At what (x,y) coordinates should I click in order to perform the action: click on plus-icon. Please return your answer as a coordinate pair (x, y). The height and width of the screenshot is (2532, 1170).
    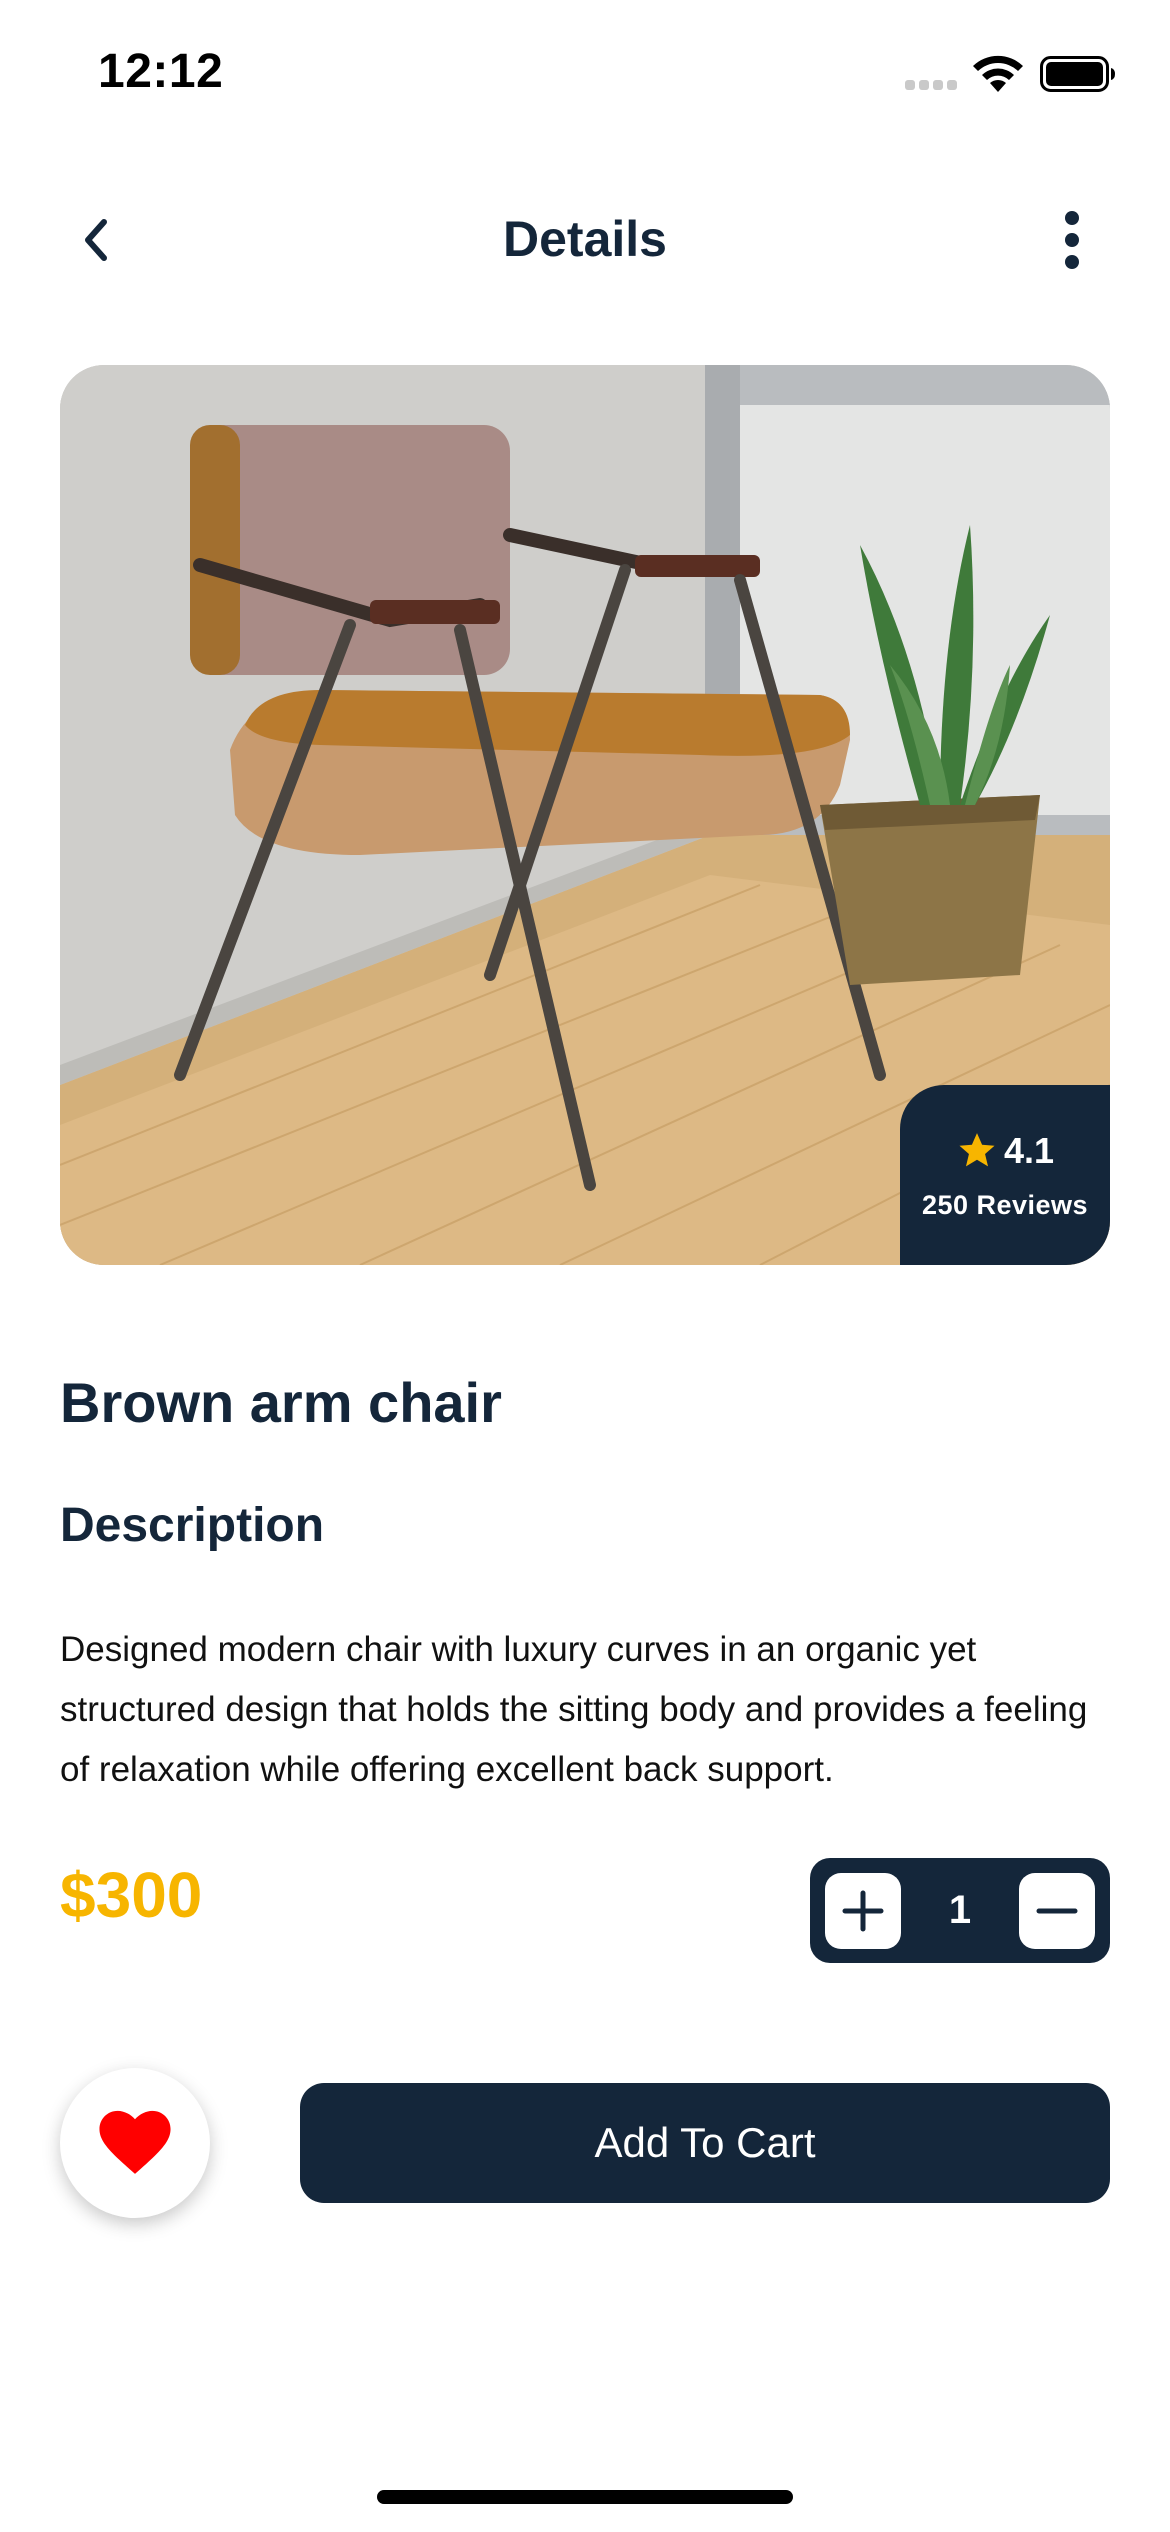
    Looking at the image, I should click on (863, 1910).